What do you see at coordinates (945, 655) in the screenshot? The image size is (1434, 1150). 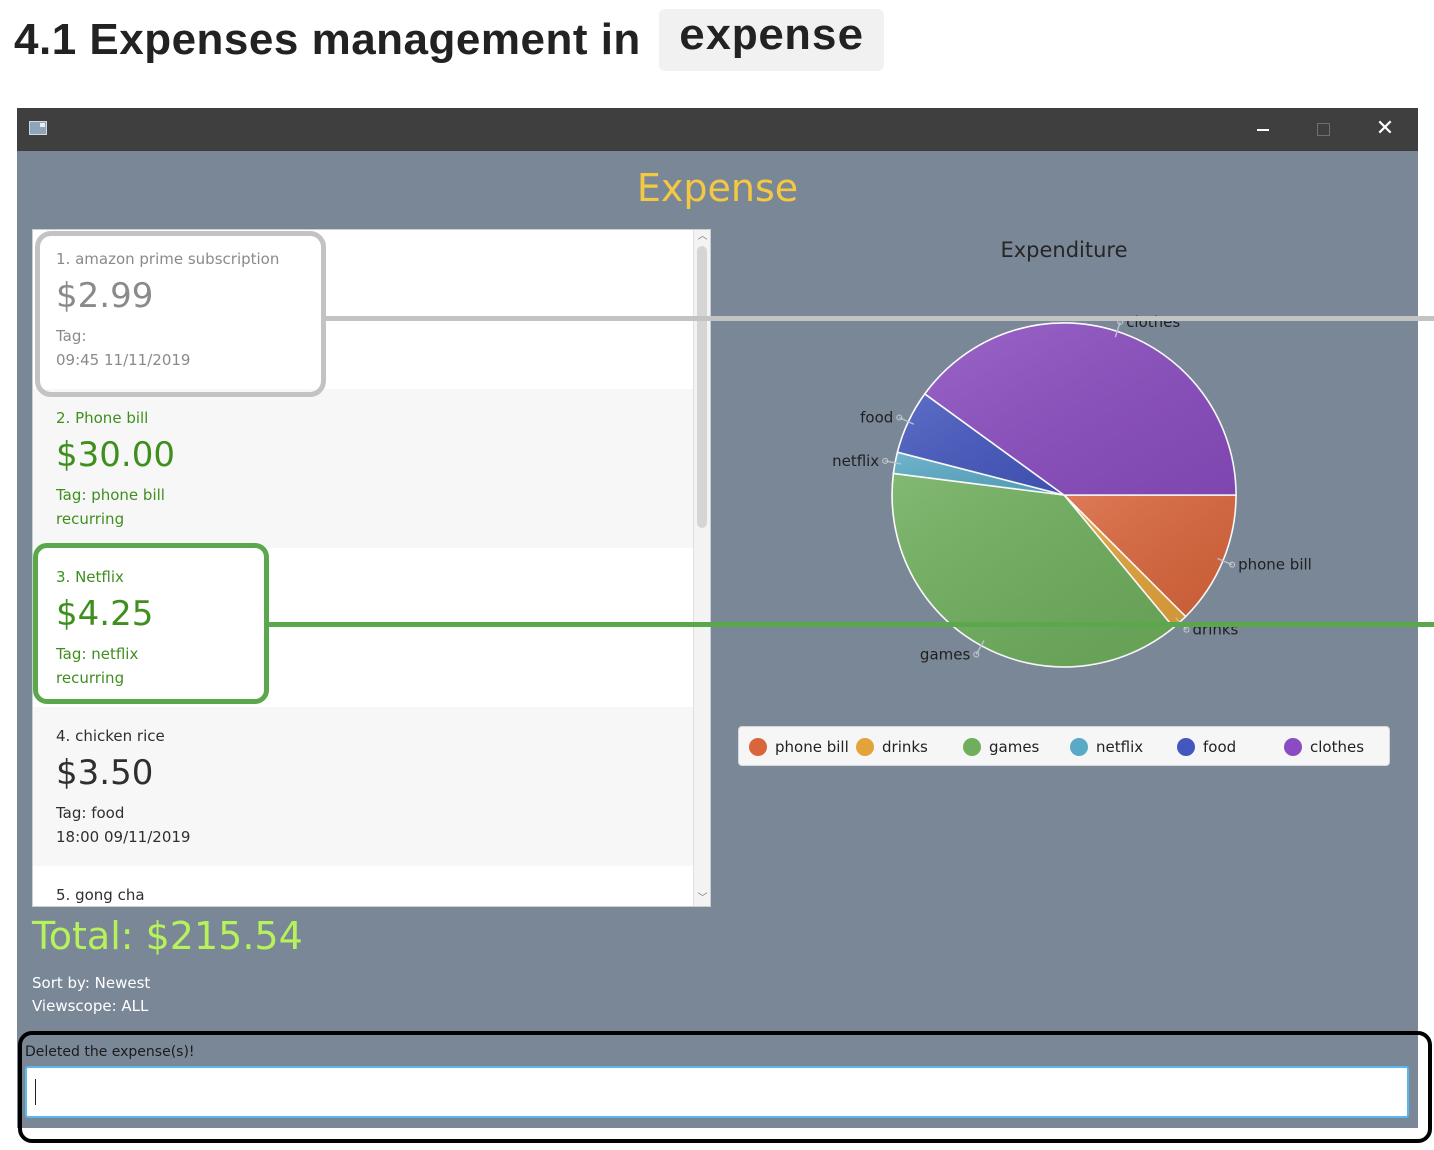 I see `pie-label-games: games` at bounding box center [945, 655].